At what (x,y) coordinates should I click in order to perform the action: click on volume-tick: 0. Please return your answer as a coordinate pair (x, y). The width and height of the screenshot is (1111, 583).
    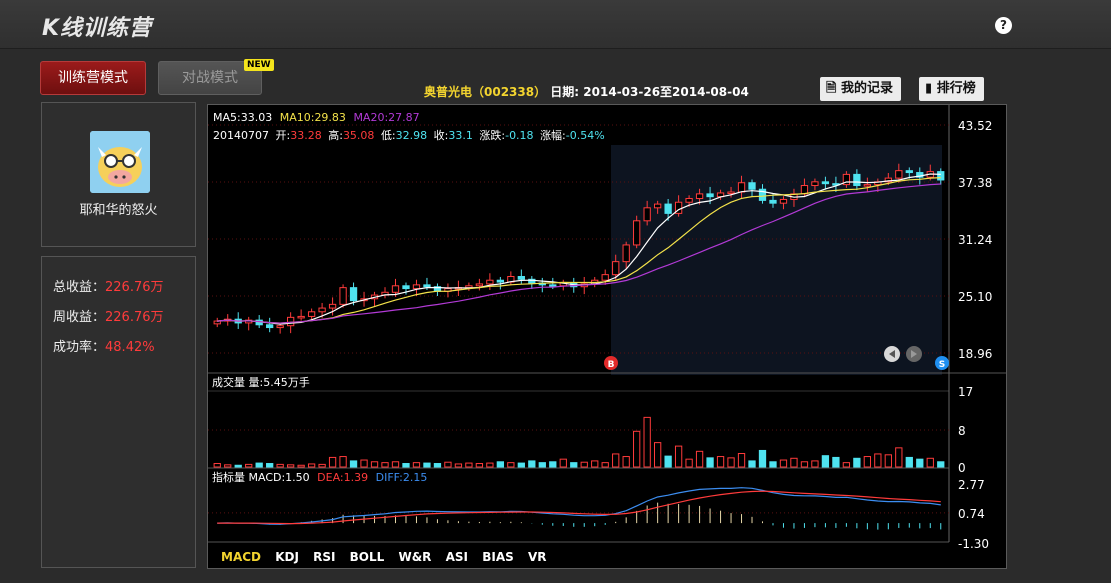
    Looking at the image, I should click on (962, 468).